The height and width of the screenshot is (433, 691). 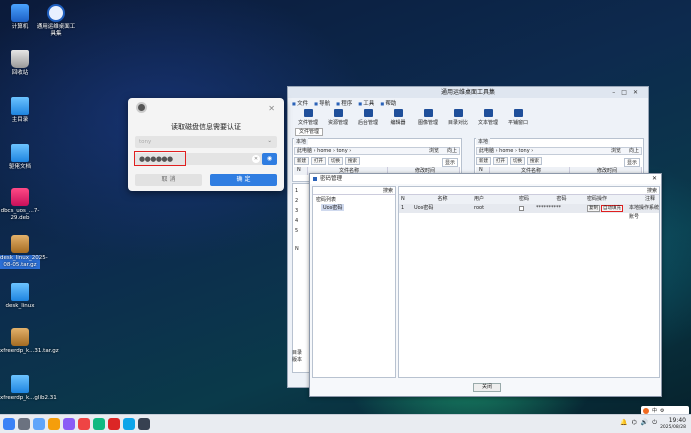 I want to click on settings-icon: ⚙, so click(x=662, y=411).